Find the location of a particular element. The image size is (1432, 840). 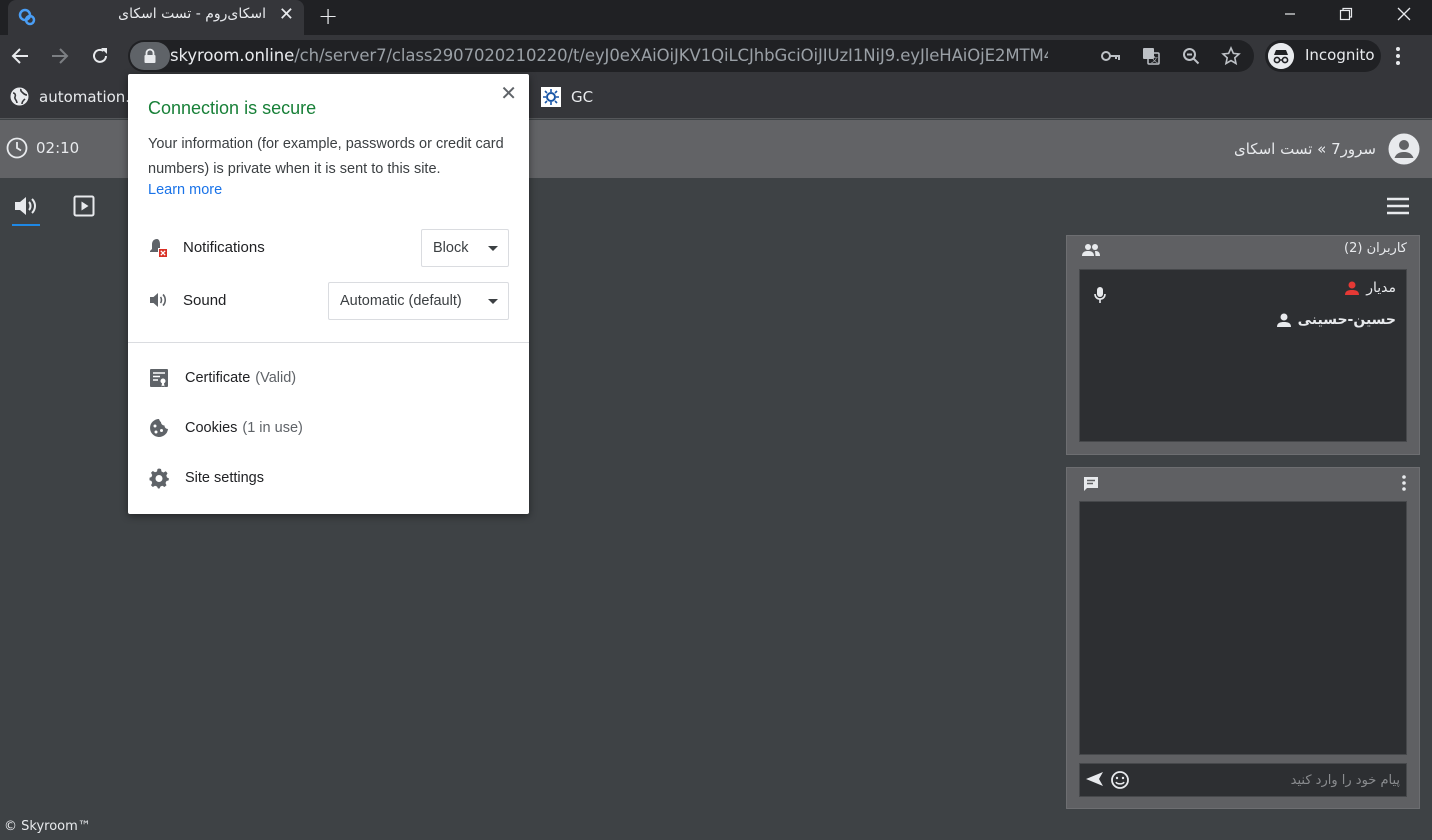

users-panel: کاربران (2) مدیار حسین-حسینی is located at coordinates (1243, 345).